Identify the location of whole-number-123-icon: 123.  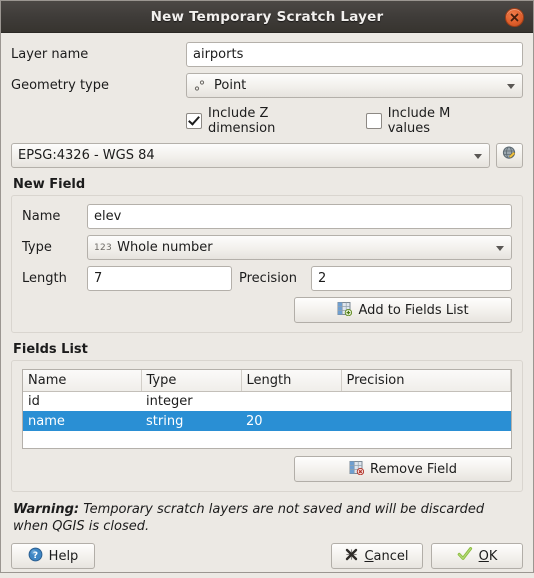
(103, 247).